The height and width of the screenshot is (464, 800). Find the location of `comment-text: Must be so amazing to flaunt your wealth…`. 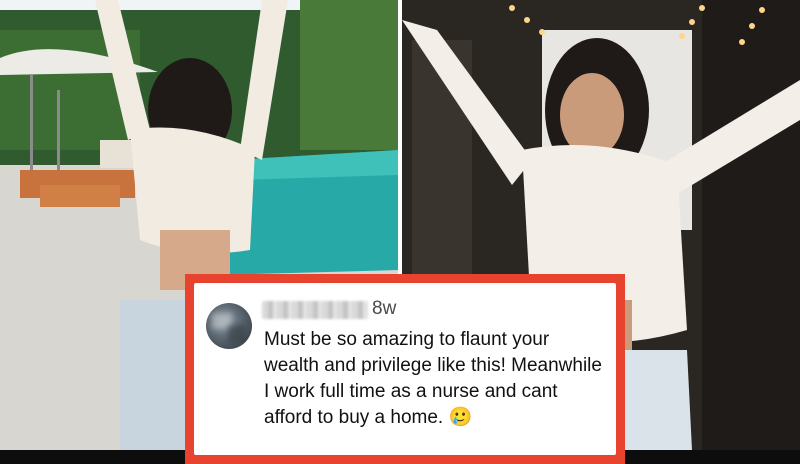

comment-text: Must be so amazing to flaunt your wealth… is located at coordinates (433, 378).